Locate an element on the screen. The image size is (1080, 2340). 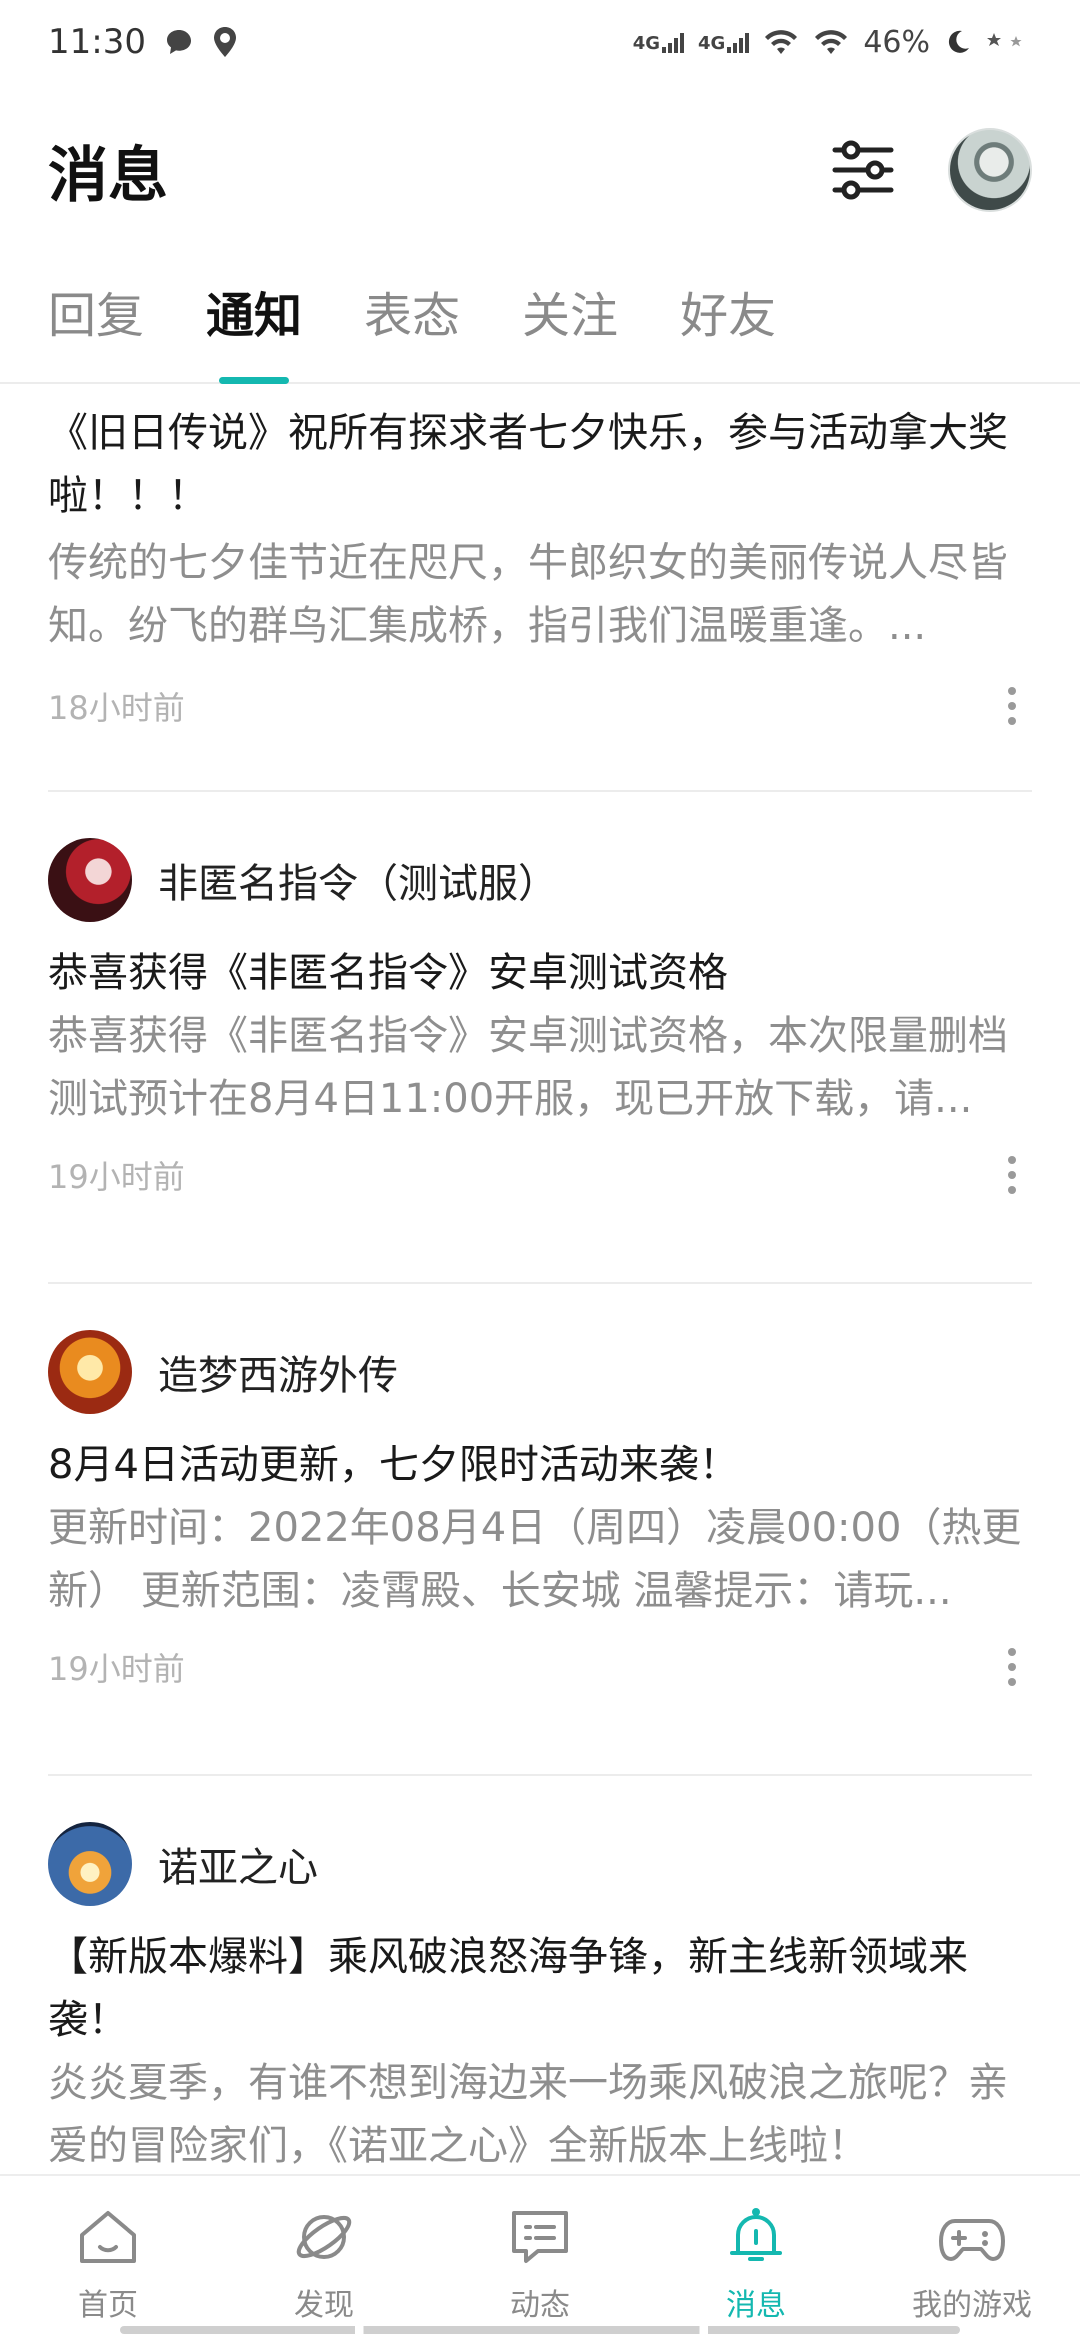
sender-row: 非匿名指令（测试服） is located at coordinates (540, 880).